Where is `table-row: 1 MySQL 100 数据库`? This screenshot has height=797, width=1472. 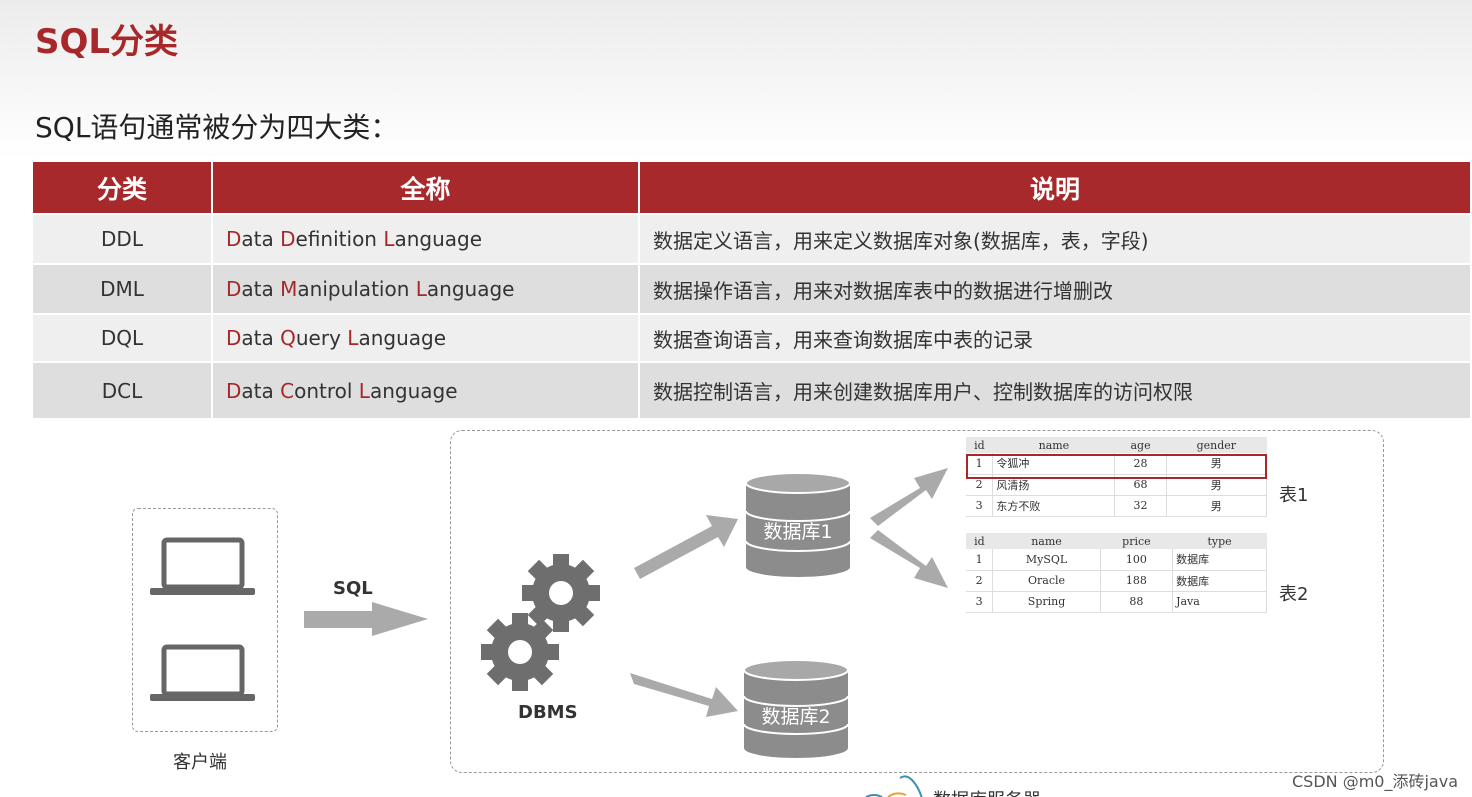
table-row: 1 MySQL 100 数据库 is located at coordinates (1116, 560).